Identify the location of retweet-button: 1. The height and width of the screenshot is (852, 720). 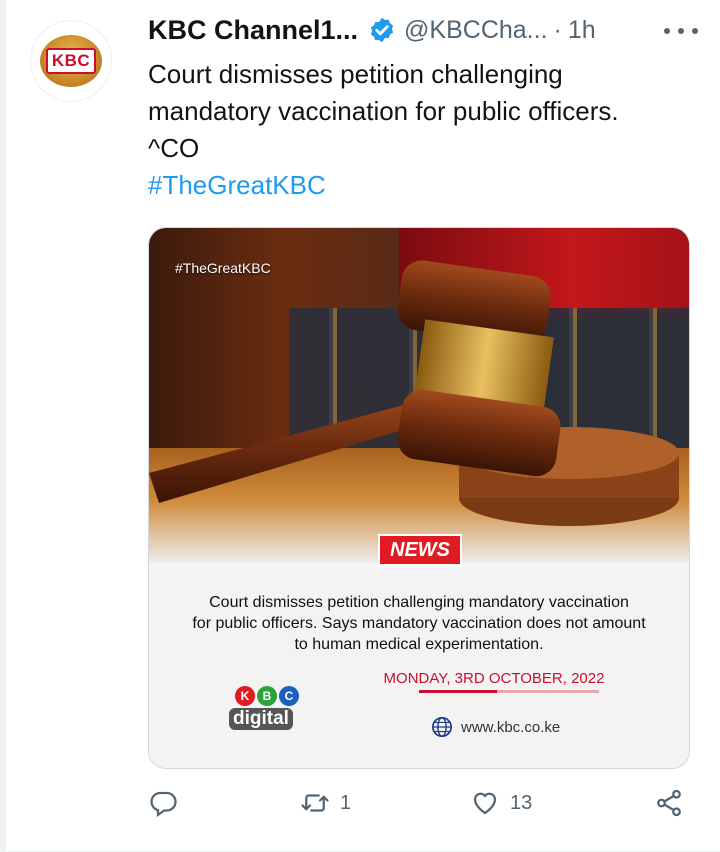
(325, 803).